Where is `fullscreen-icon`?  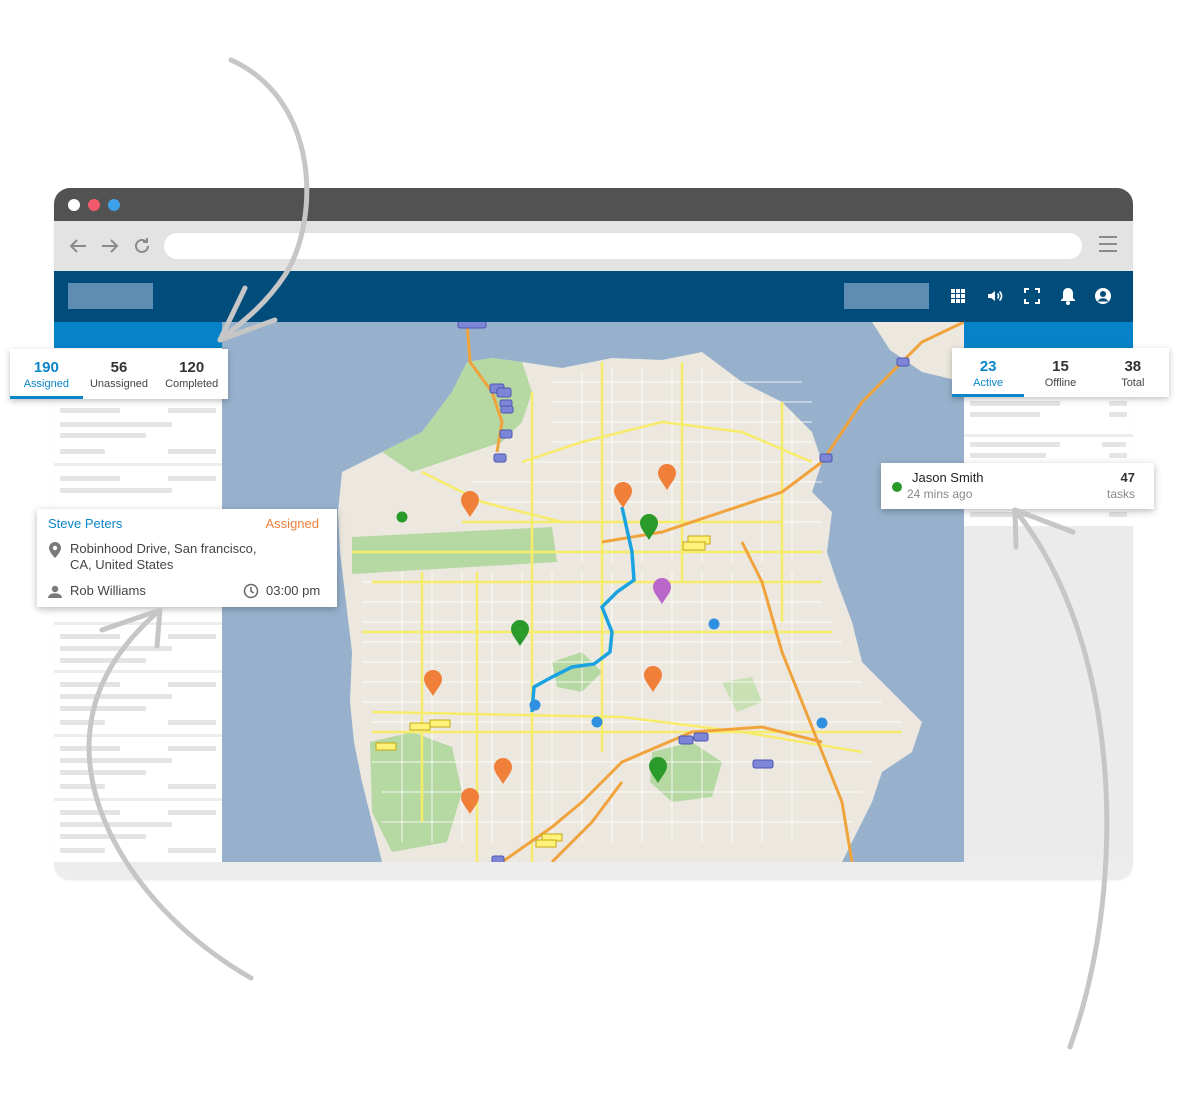 fullscreen-icon is located at coordinates (1032, 296).